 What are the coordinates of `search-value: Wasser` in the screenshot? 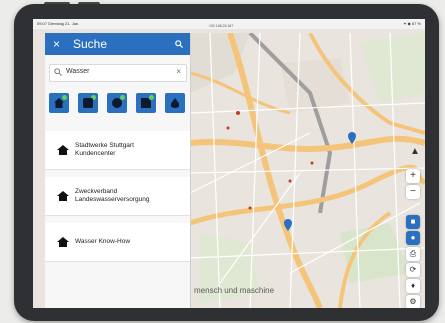 It's located at (78, 71).